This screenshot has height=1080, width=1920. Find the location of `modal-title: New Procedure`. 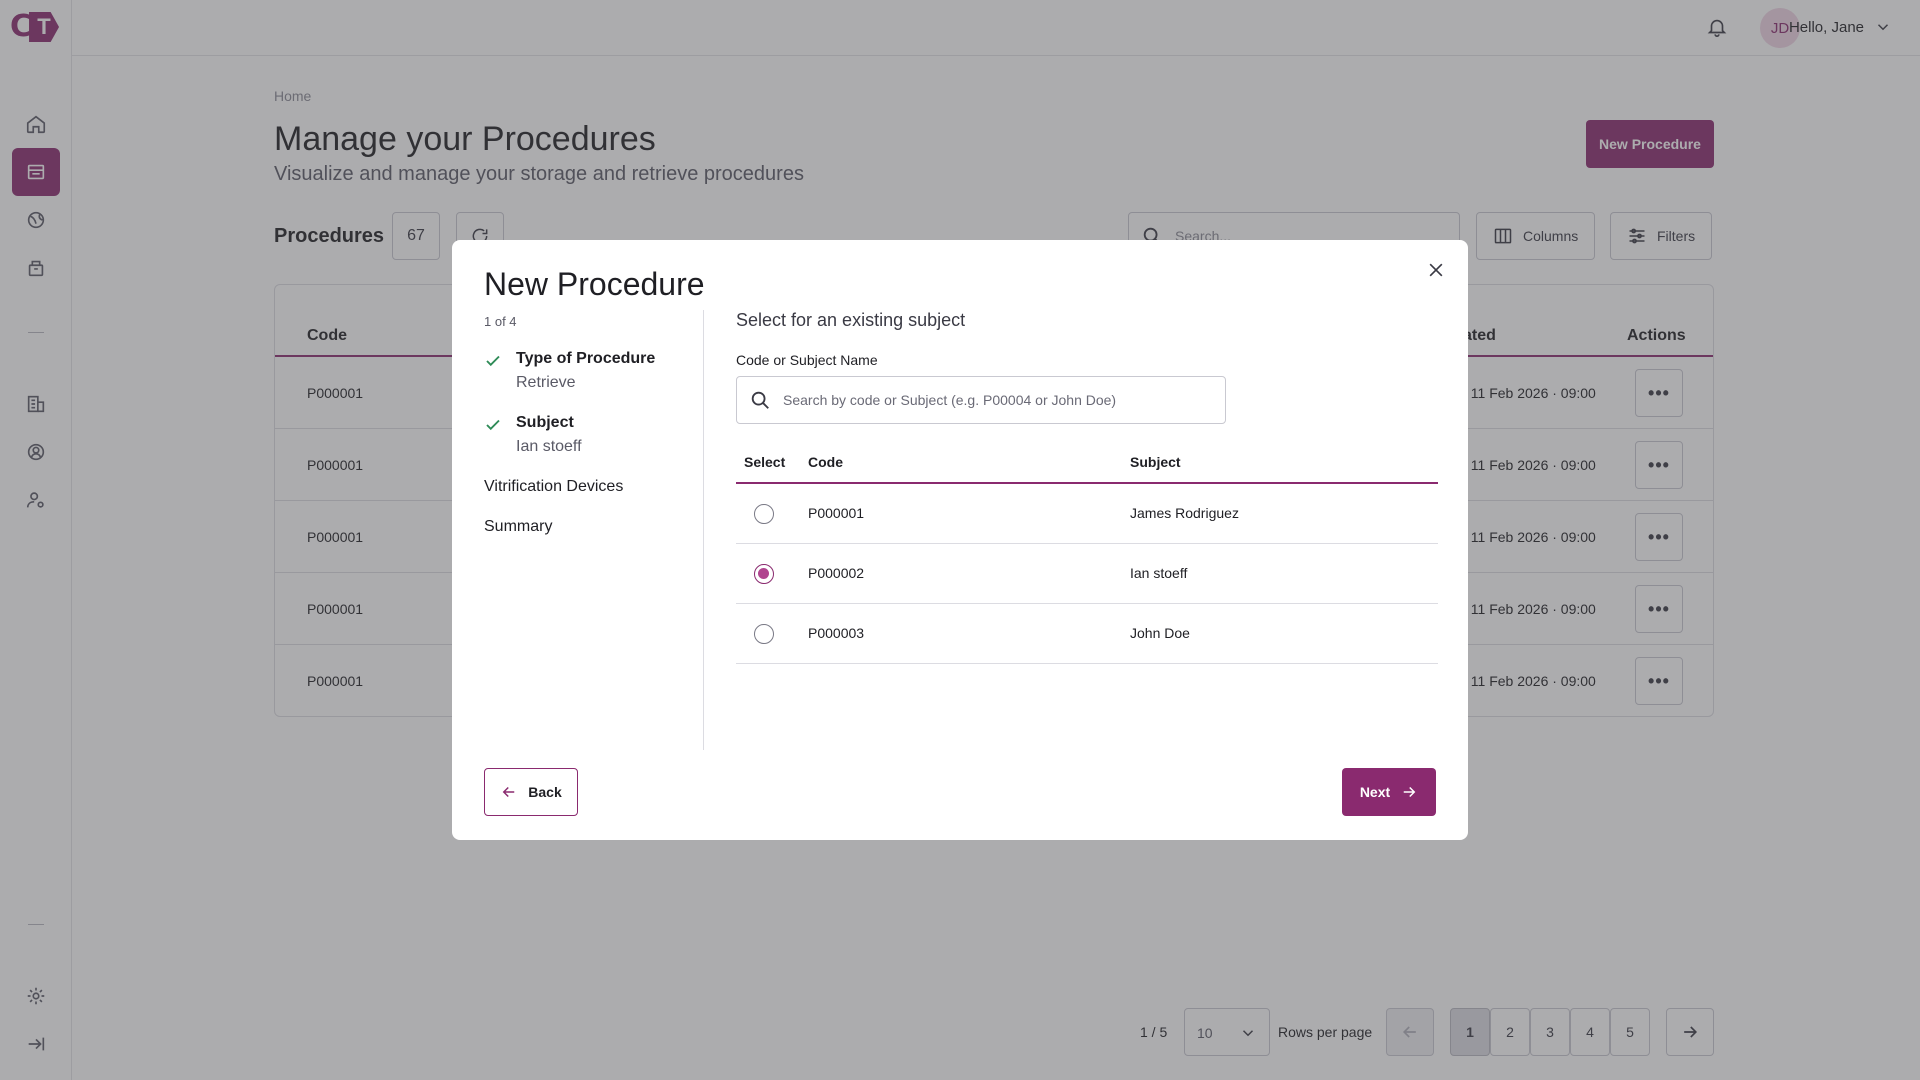

modal-title: New Procedure is located at coordinates (594, 284).